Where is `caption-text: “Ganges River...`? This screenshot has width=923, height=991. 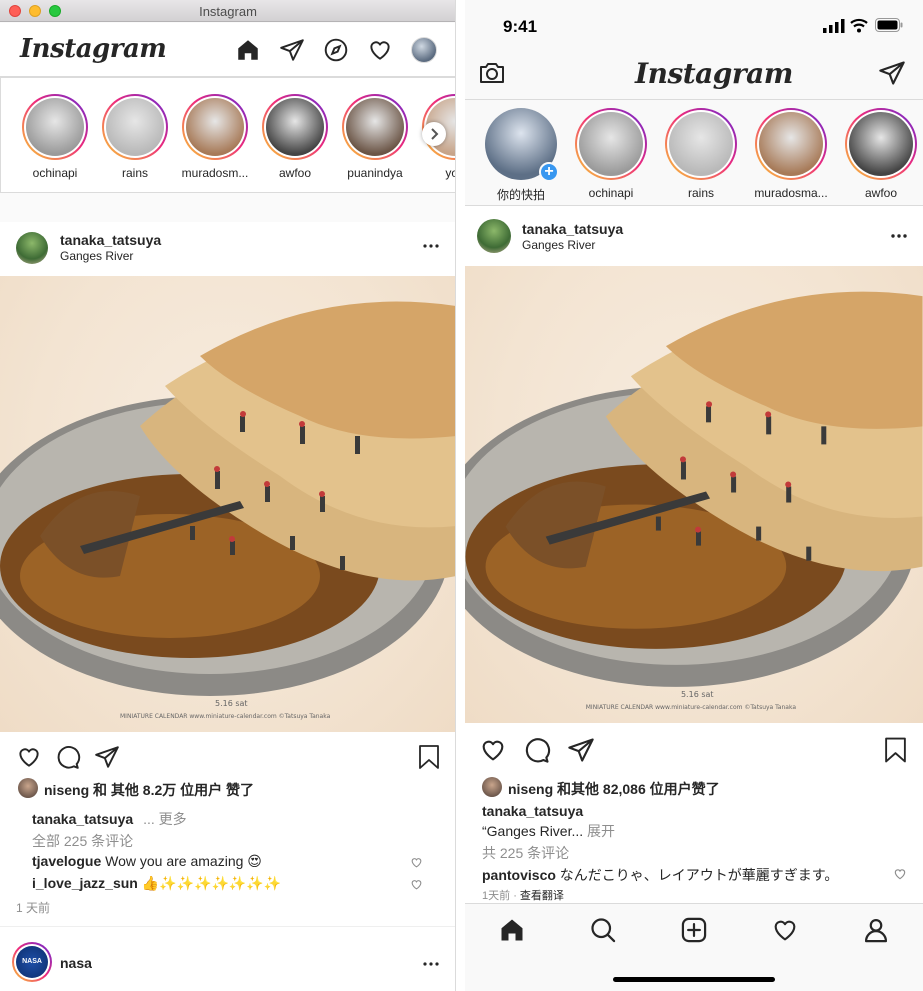 caption-text: “Ganges River... is located at coordinates (533, 831).